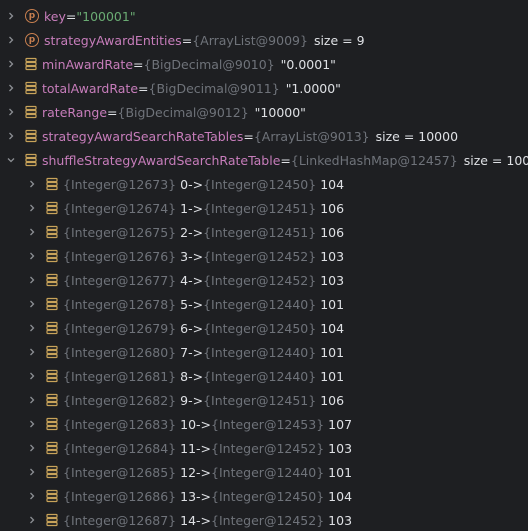 The height and width of the screenshot is (531, 528). Describe the element at coordinates (264, 256) in the screenshot. I see `map-entry-row: {Integer@12676} 3 -> {Integer@12452} 103` at that location.